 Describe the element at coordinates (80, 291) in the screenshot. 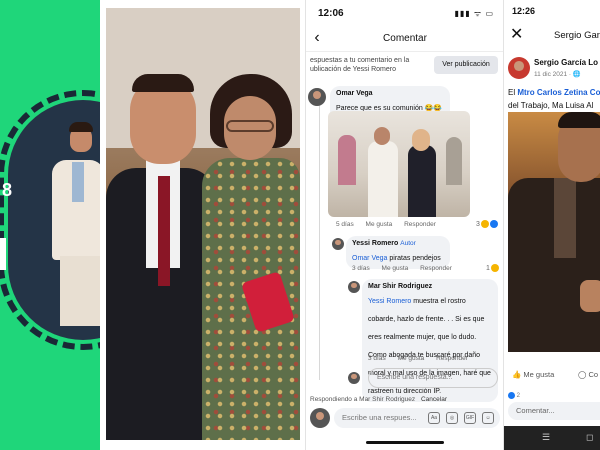

I see `man-legs` at that location.